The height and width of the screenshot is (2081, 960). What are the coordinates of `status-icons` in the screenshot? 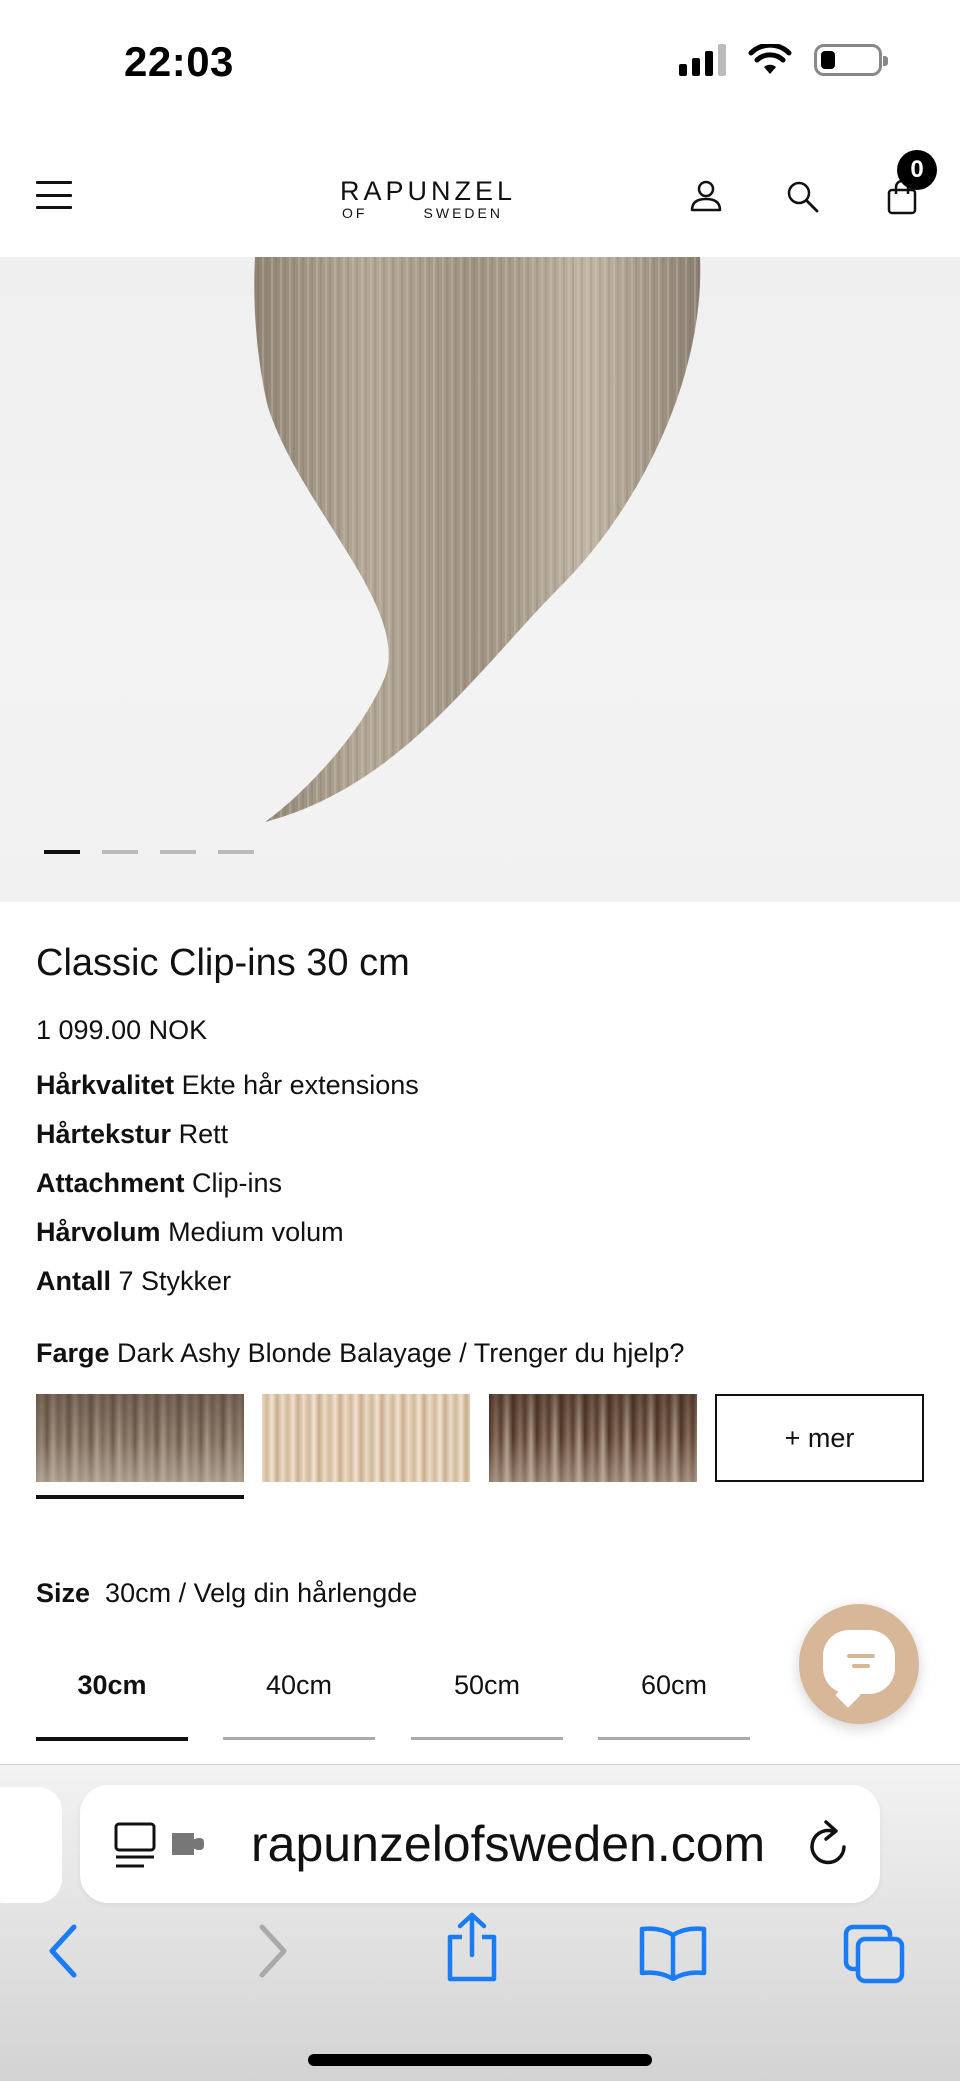 It's located at (783, 60).